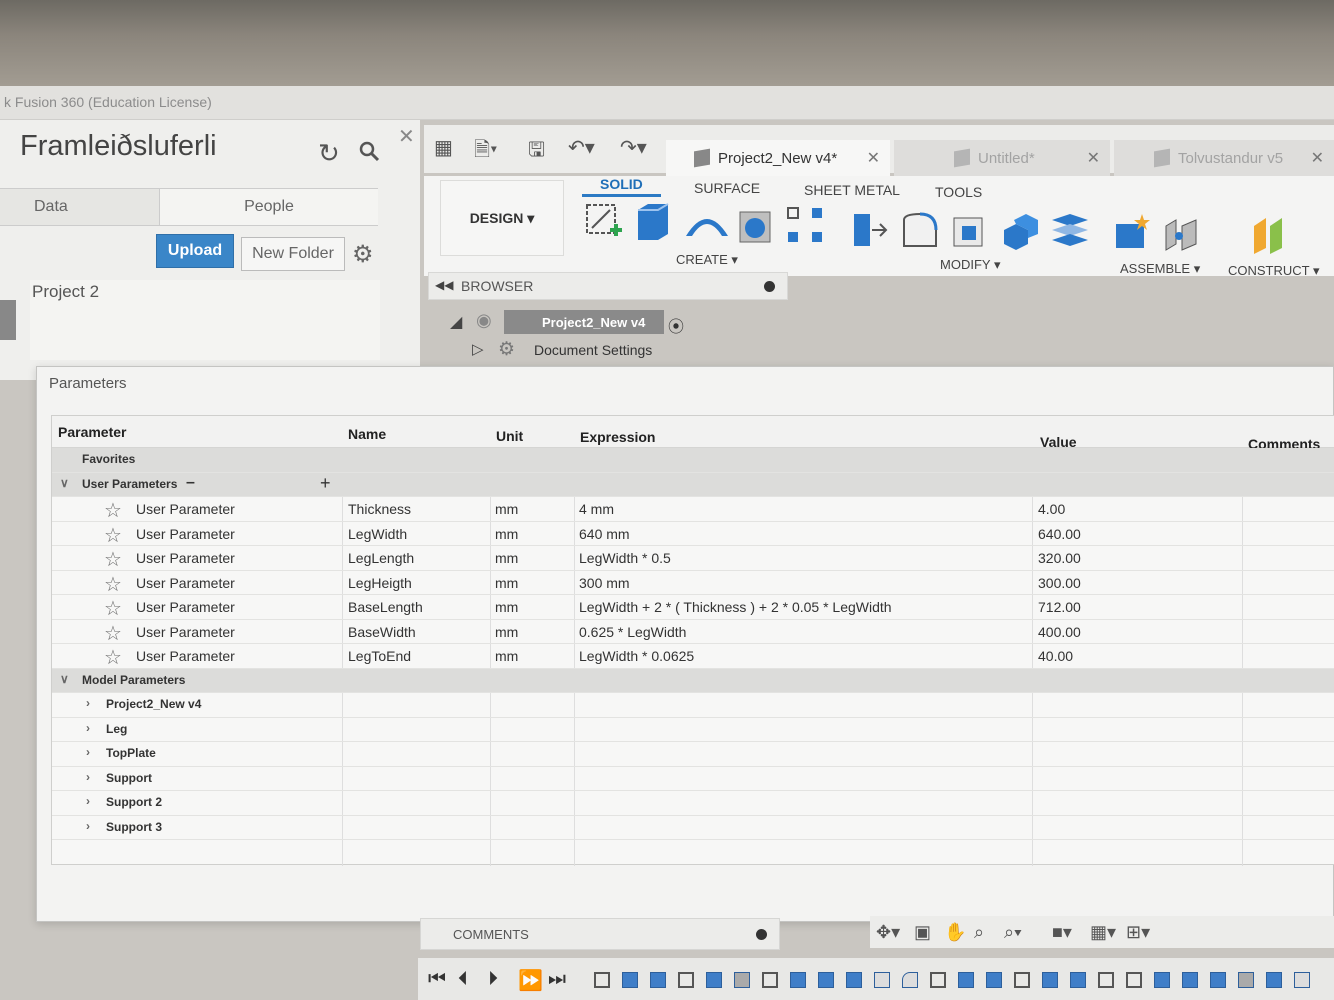 Image resolution: width=1334 pixels, height=1000 pixels. I want to click on offset-face-icon, so click(1070, 230).